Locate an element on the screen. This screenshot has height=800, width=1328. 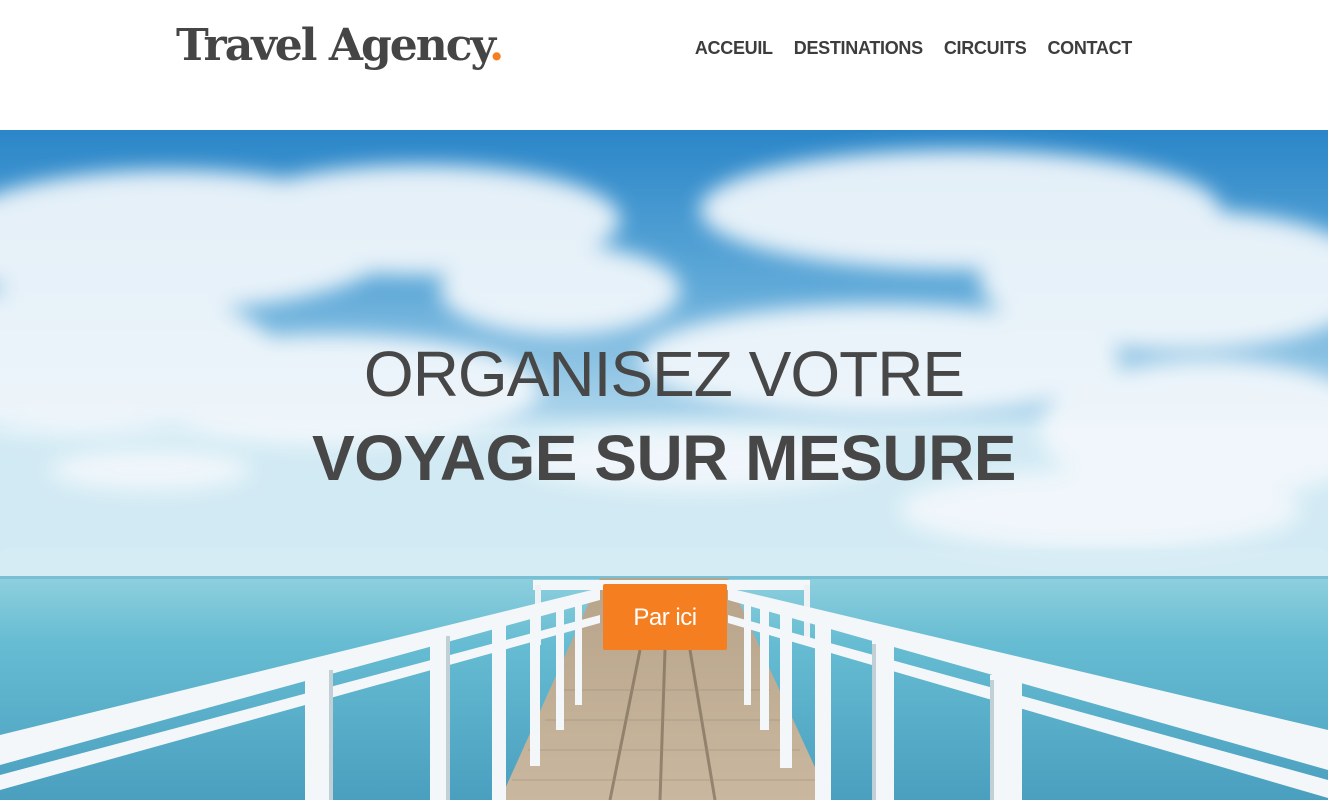
main-nav: ACCEUIL DESTINATIONS CIRCUITS CONTACT is located at coordinates (913, 48).